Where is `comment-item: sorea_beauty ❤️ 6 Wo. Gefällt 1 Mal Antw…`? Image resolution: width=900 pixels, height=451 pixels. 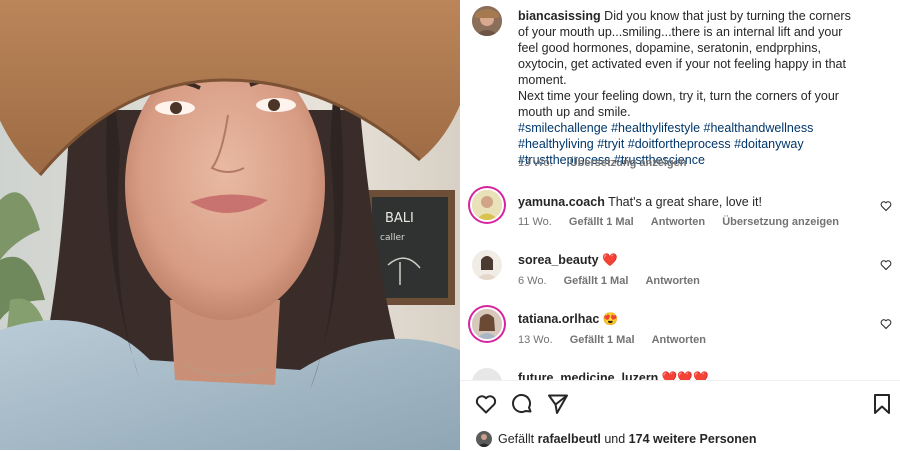
comment-item: sorea_beauty ❤️ 6 Wo. Gefällt 1 Mal Antw… is located at coordinates (680, 271).